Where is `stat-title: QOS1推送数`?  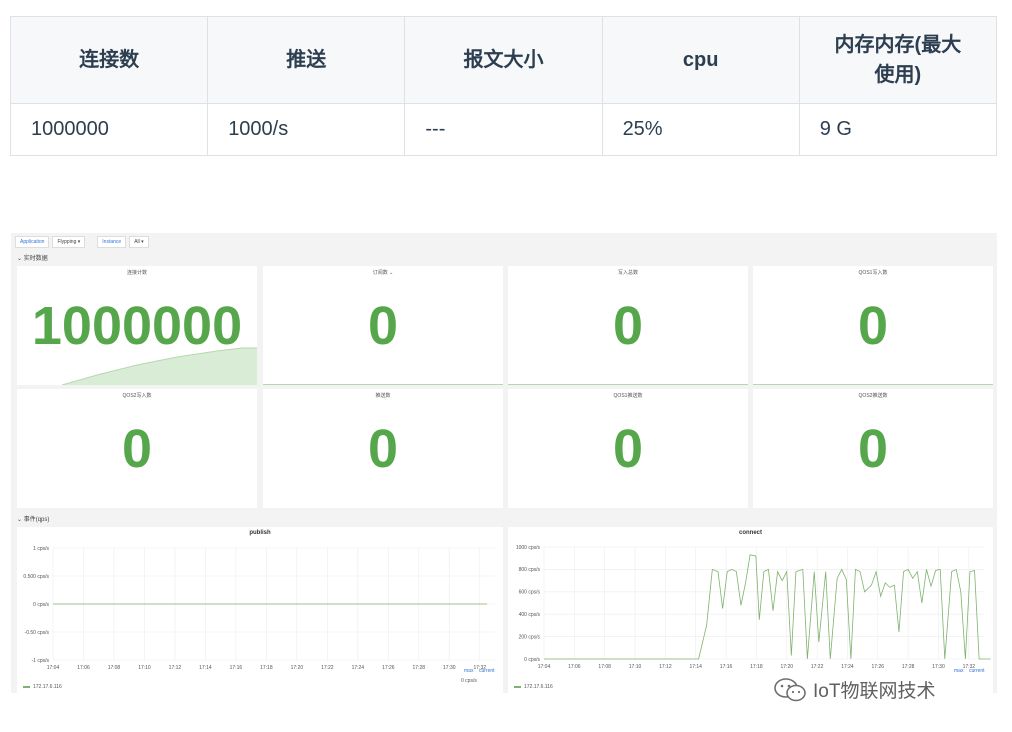
stat-title: QOS1推送数 is located at coordinates (628, 396).